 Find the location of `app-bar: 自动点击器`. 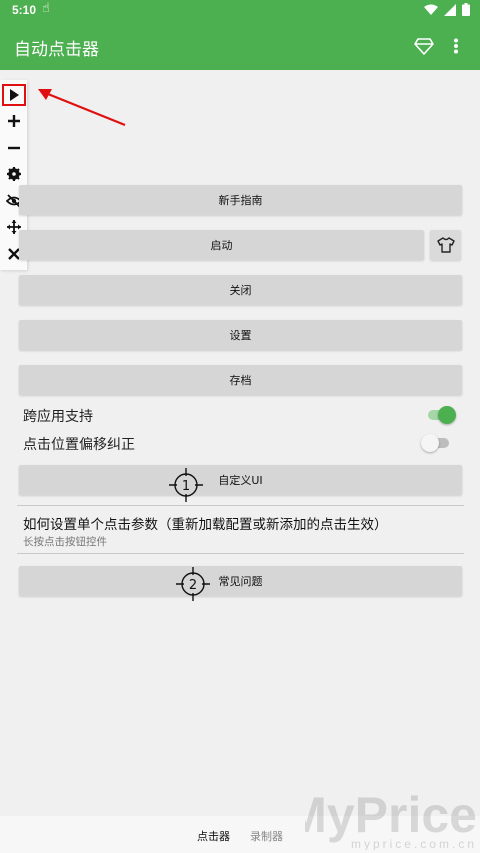

app-bar: 自动点击器 is located at coordinates (240, 46).